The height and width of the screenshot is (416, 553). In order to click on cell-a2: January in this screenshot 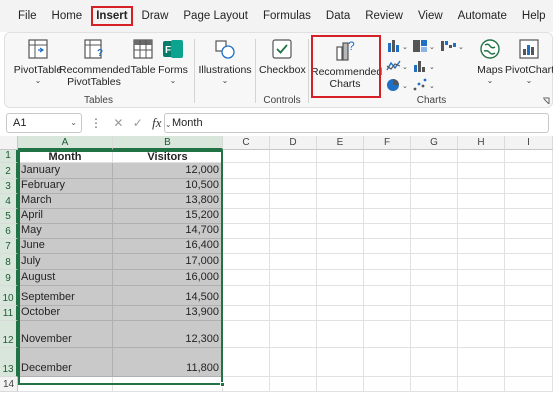, I will do `click(65, 171)`.